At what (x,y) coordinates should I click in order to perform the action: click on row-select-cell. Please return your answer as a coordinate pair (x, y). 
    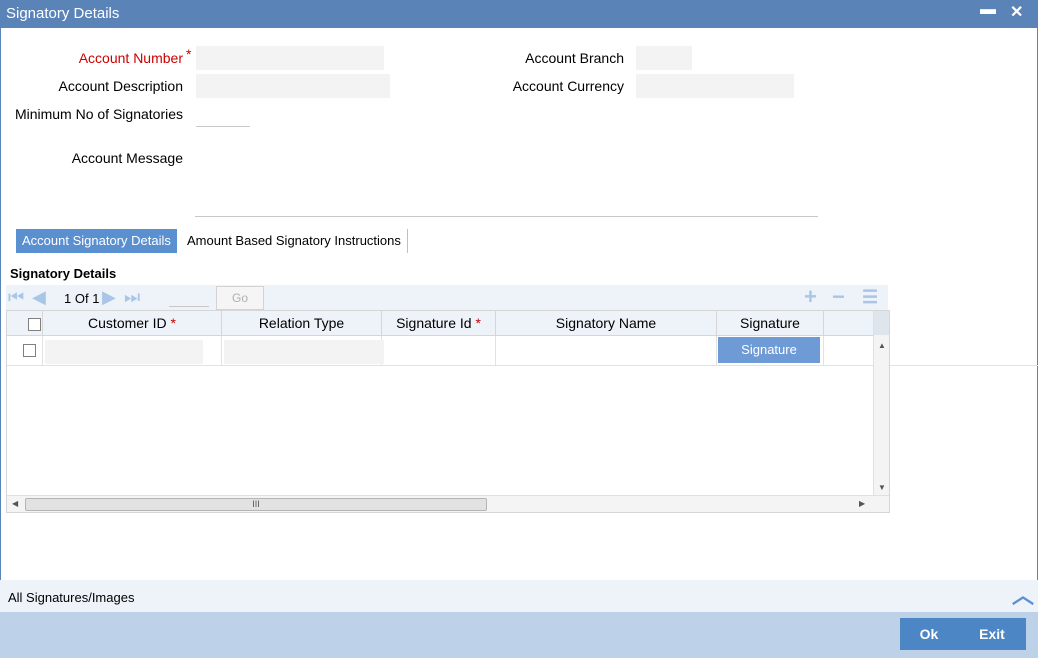
    Looking at the image, I should click on (25, 350).